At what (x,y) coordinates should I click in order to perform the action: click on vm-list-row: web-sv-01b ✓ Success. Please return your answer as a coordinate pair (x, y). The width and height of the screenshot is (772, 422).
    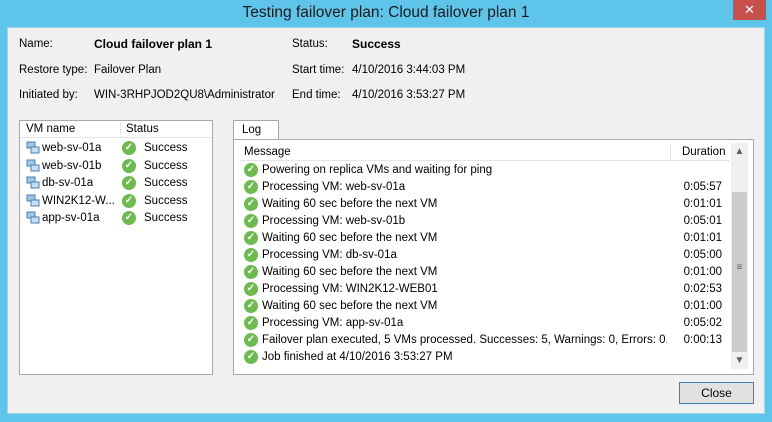
    Looking at the image, I should click on (116, 166).